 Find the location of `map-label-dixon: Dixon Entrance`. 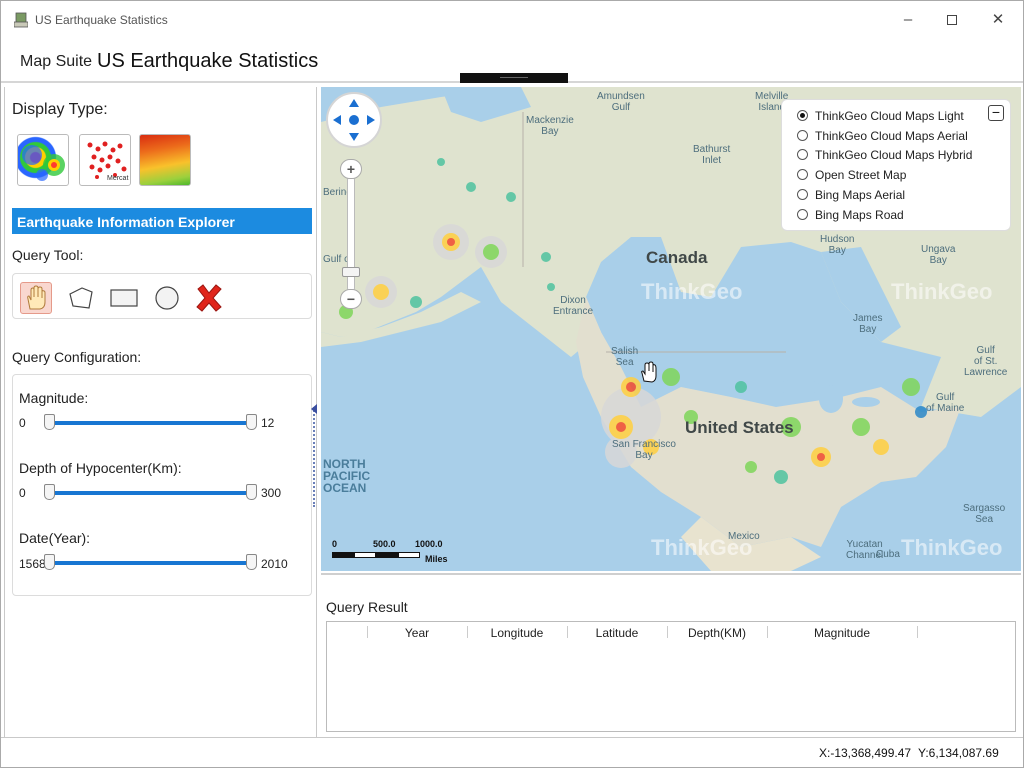

map-label-dixon: Dixon Entrance is located at coordinates (573, 306).